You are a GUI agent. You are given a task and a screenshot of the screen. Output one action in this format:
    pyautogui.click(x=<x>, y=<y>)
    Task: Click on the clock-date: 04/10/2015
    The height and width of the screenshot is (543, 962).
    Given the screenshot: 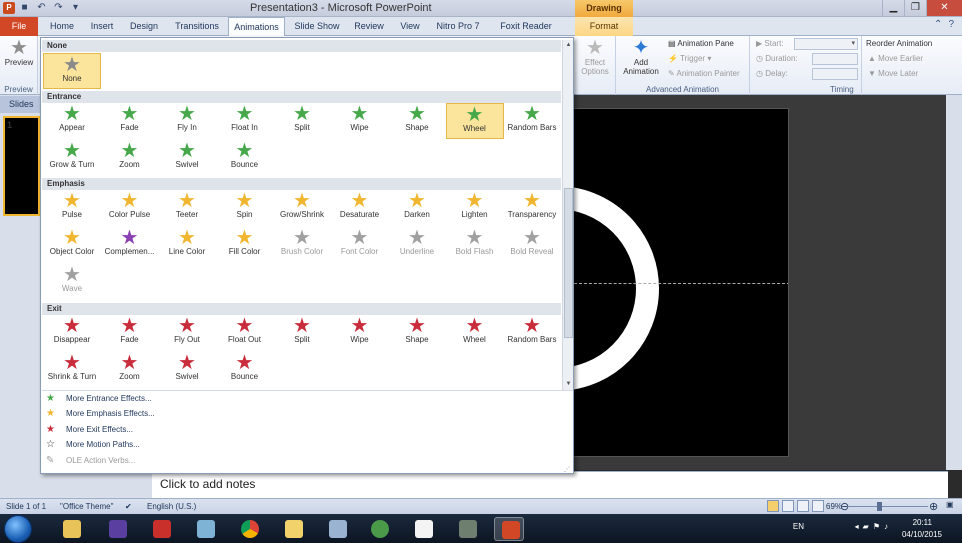 What is the action you would take?
    pyautogui.click(x=922, y=534)
    